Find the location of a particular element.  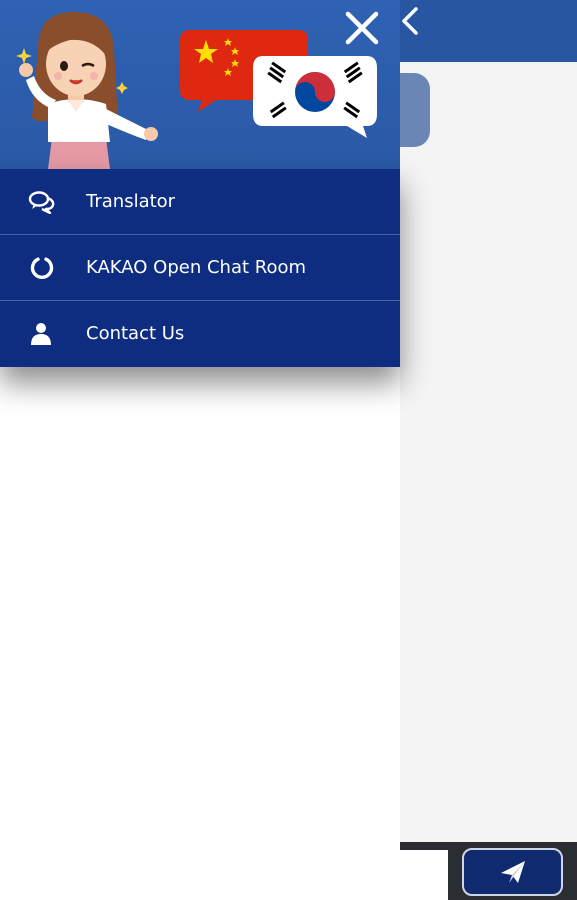

close-icon is located at coordinates (362, 28).